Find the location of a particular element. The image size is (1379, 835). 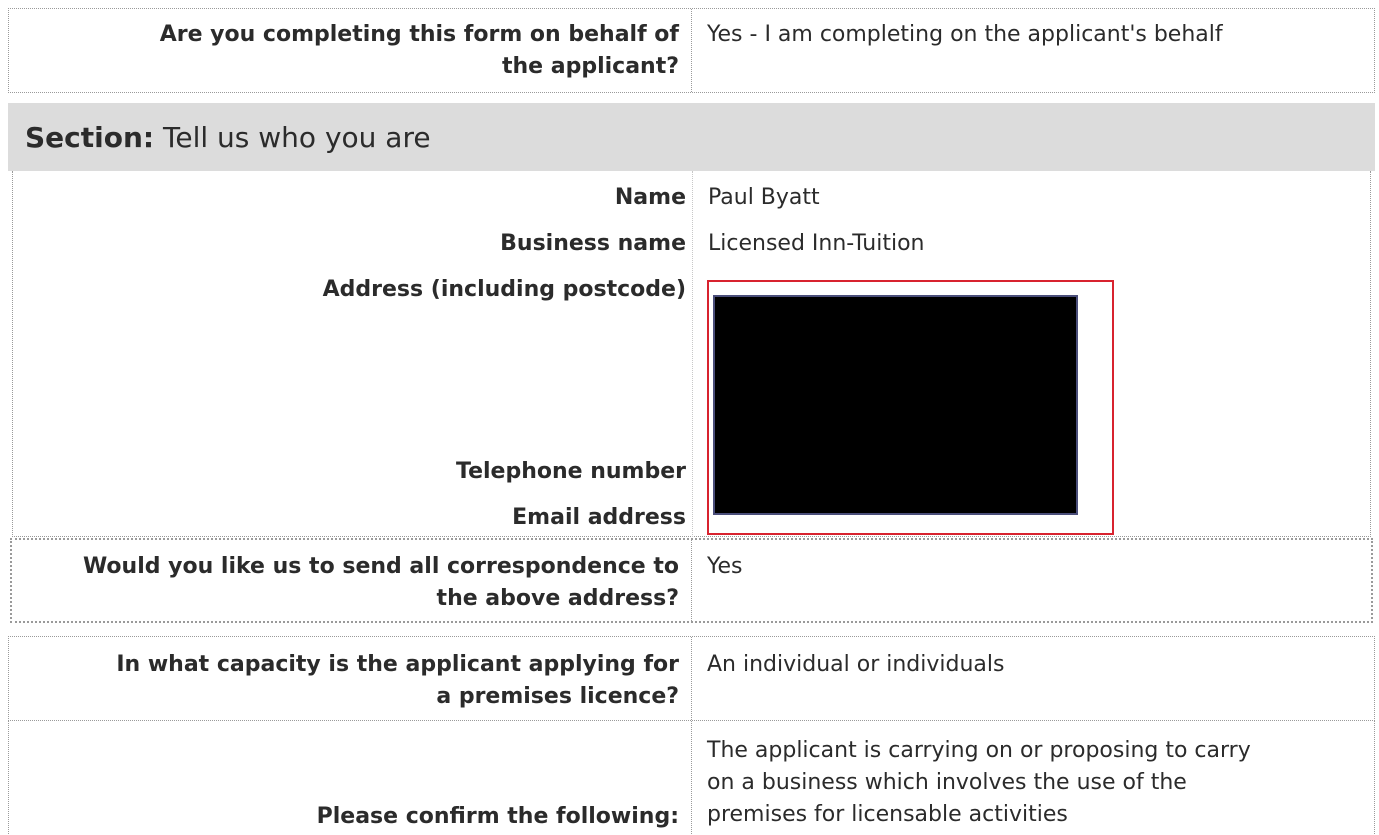

section-prefix: Section: is located at coordinates (90, 137).